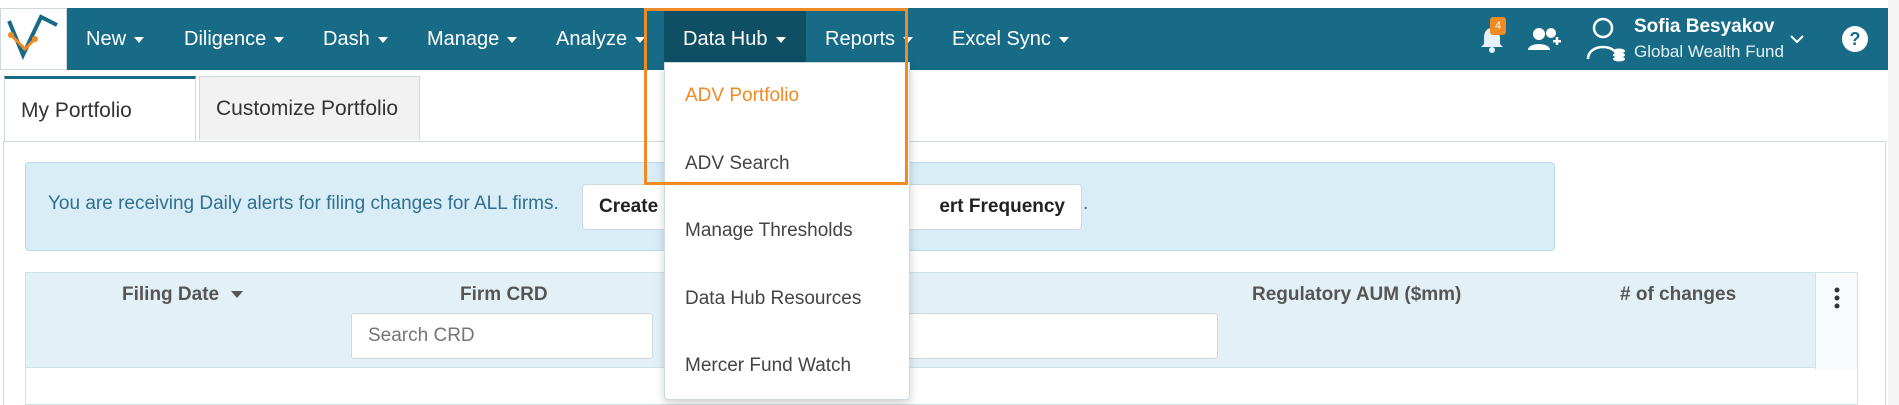 Image resolution: width=1899 pixels, height=405 pixels. I want to click on grid-options-button, so click(1836, 321).